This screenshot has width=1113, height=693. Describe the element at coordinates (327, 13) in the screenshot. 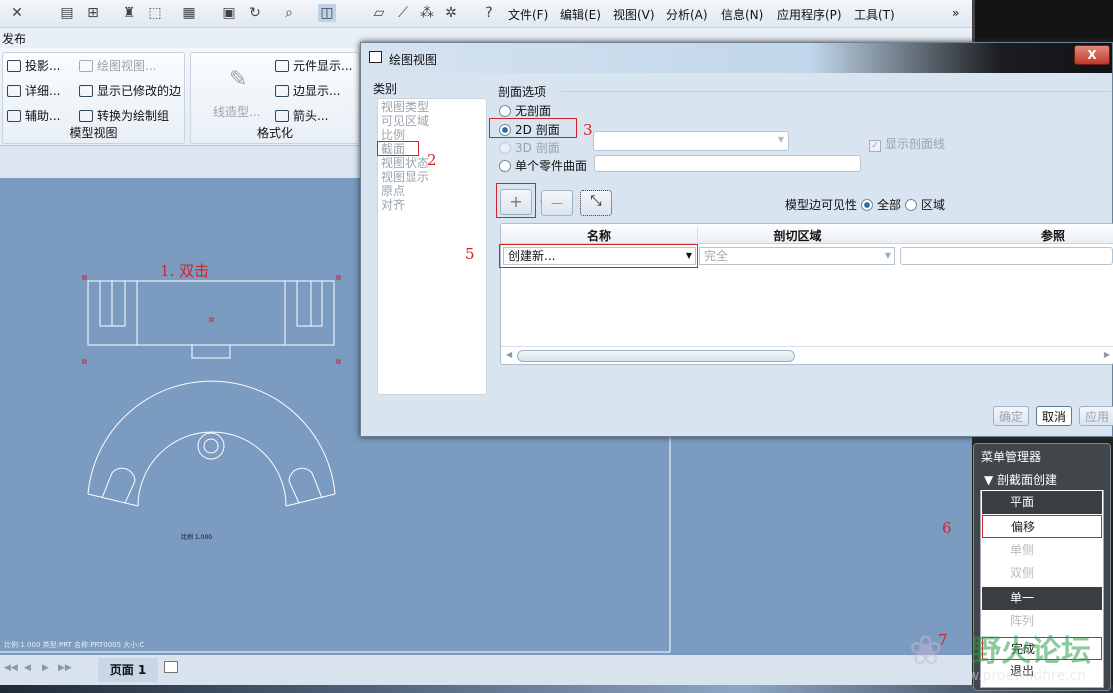

I see `display-style-icon: ◫` at that location.